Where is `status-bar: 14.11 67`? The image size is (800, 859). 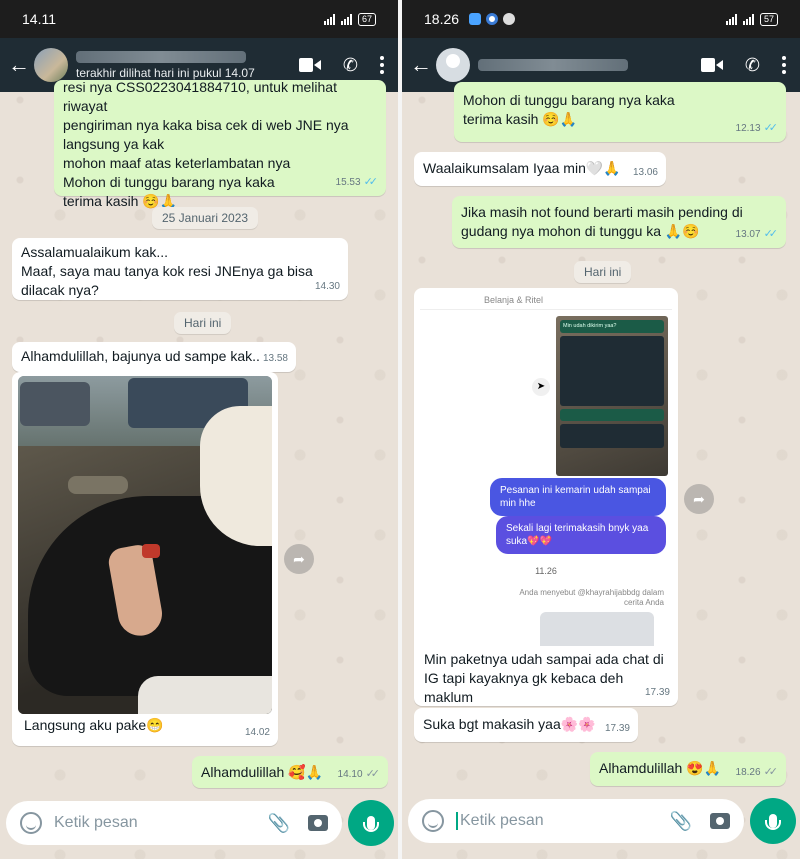 status-bar: 14.11 67 is located at coordinates (199, 19).